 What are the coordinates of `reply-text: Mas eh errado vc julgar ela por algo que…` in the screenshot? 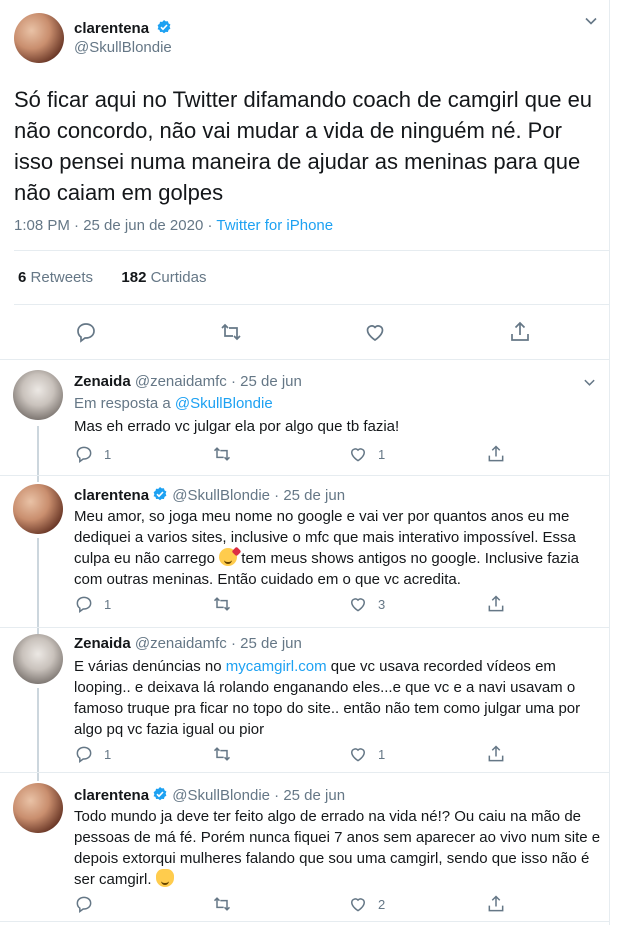 It's located at (237, 426).